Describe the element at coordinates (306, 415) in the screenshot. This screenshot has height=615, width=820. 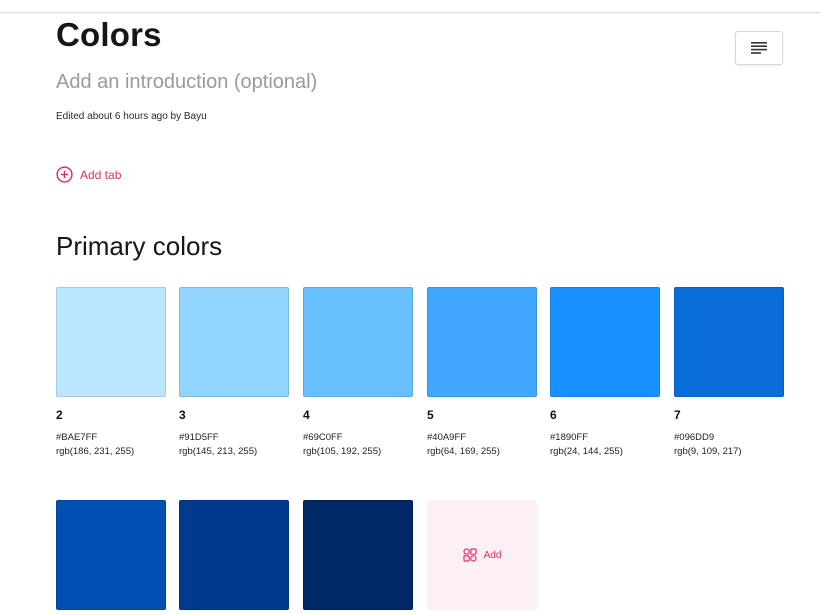
I see `swatch-name: 4` at that location.